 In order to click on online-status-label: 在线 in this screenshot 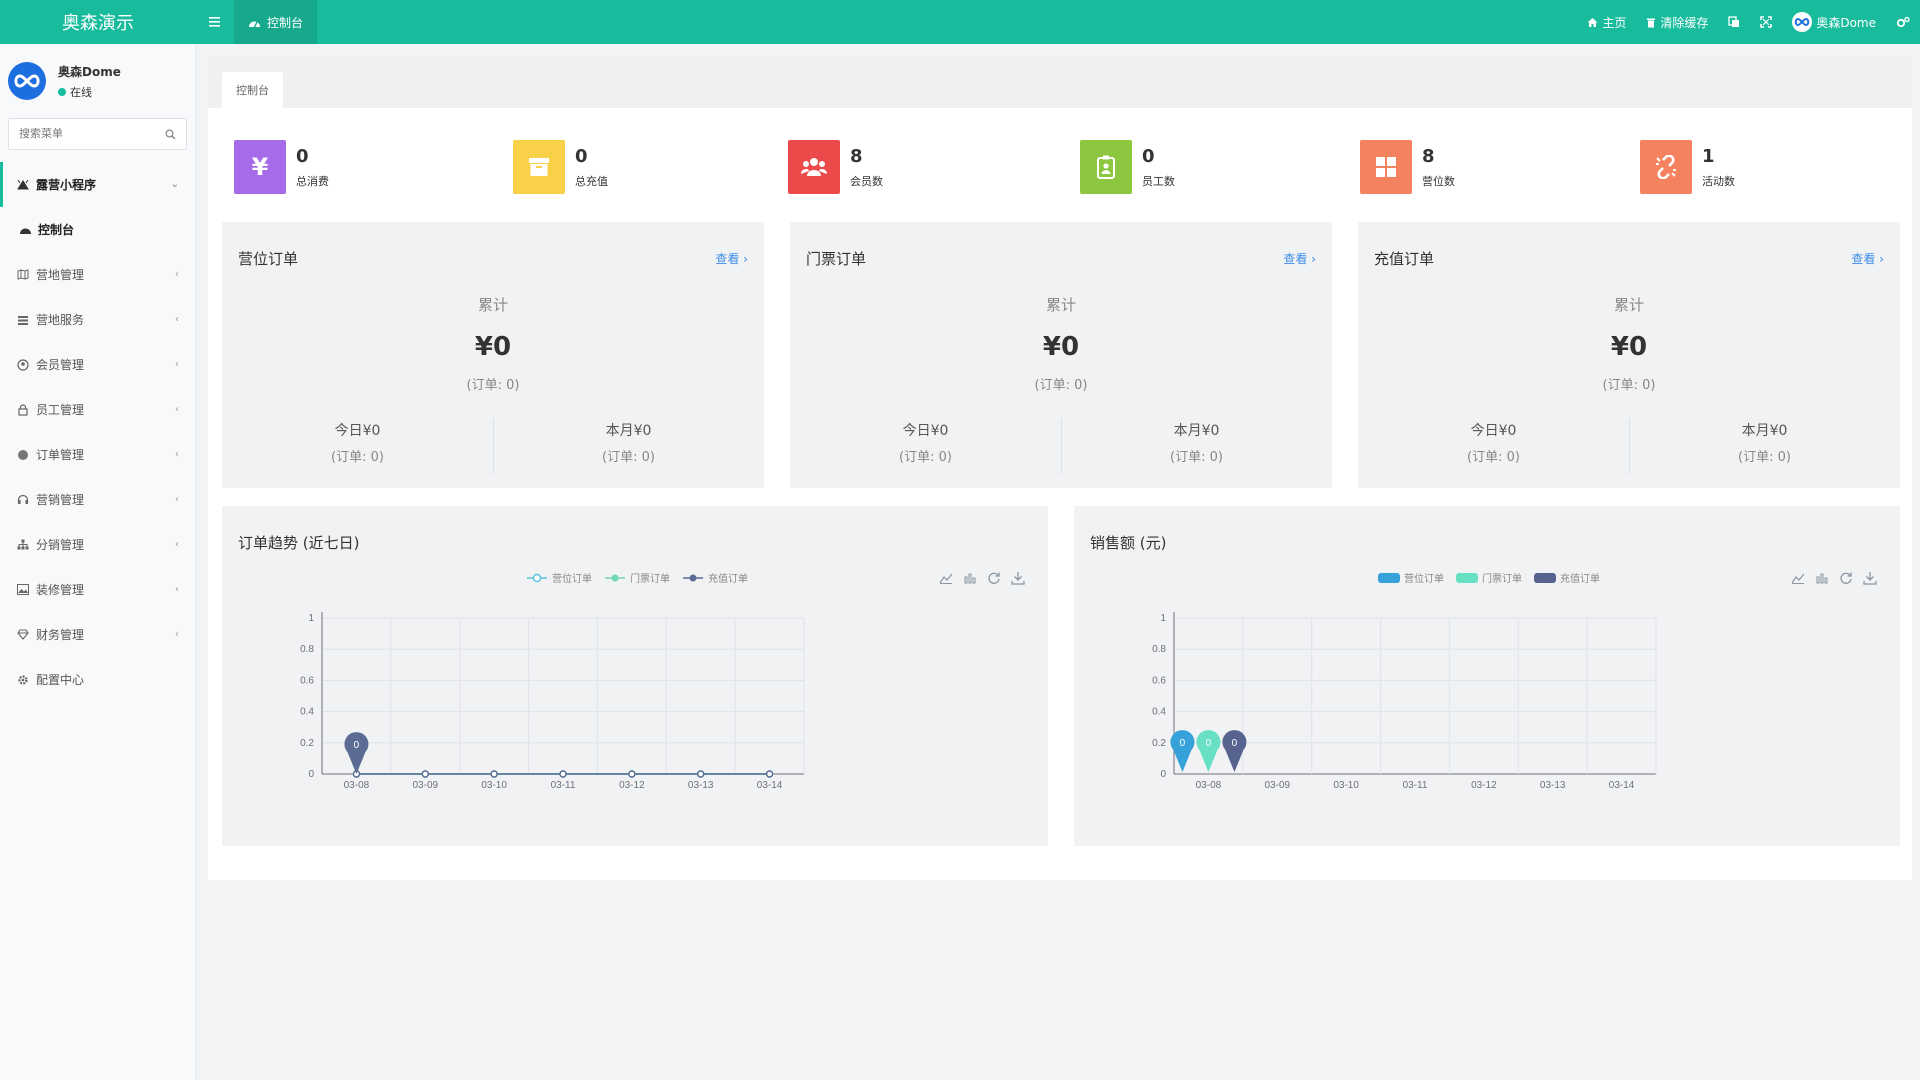, I will do `click(81, 92)`.